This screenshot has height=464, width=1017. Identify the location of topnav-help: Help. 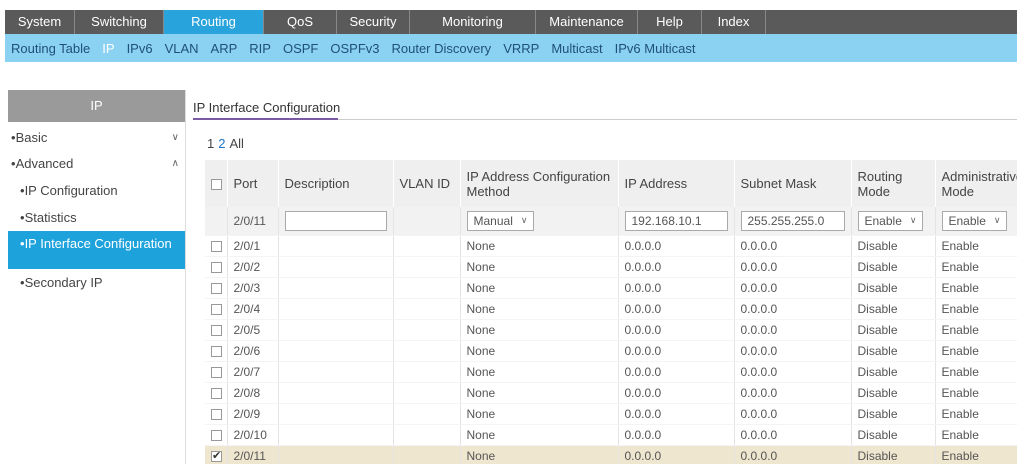
(670, 22).